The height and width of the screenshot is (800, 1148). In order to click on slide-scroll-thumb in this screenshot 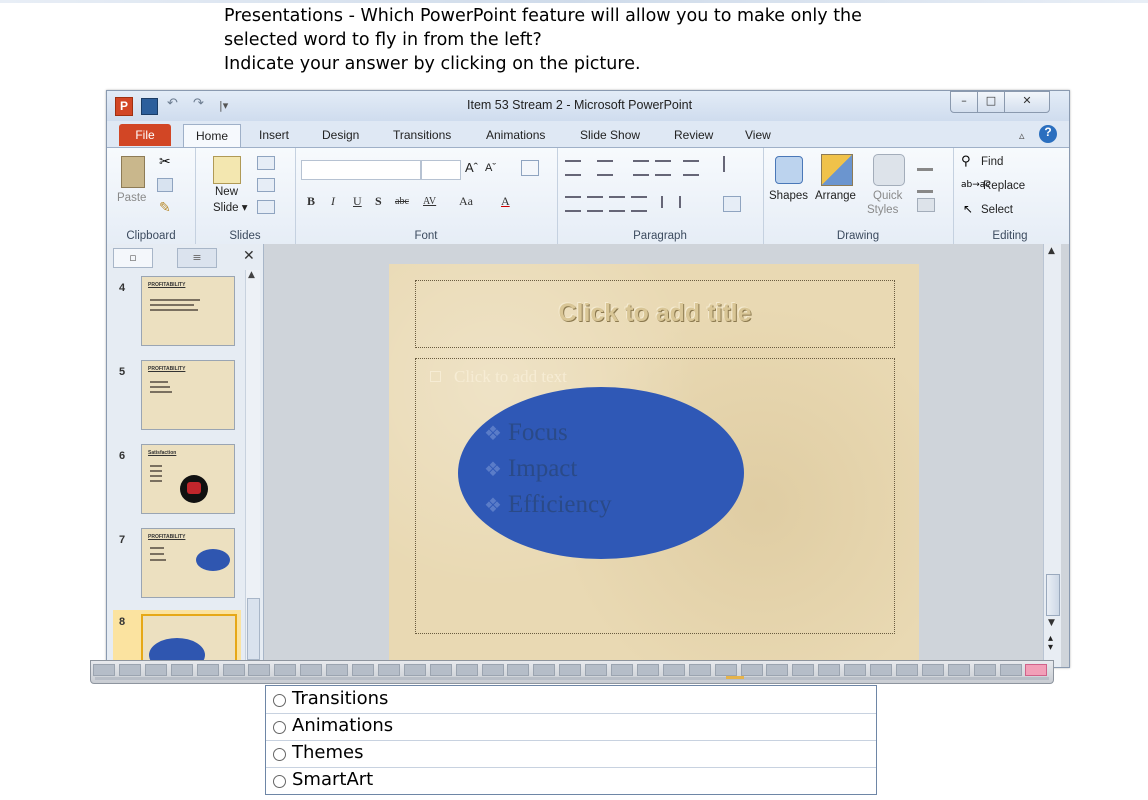, I will do `click(1053, 595)`.